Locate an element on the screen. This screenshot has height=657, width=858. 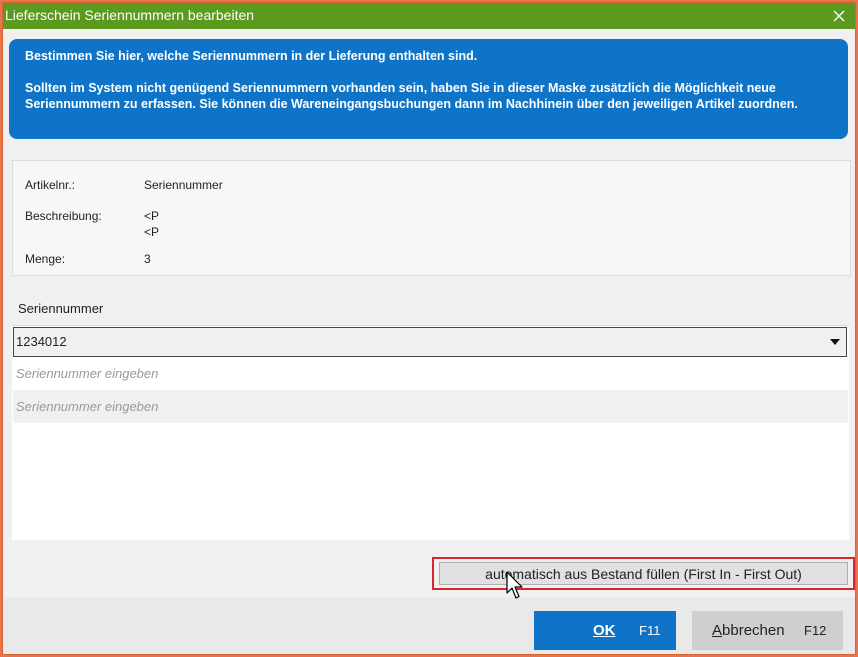
description-value-1: <P is located at coordinates (152, 216).